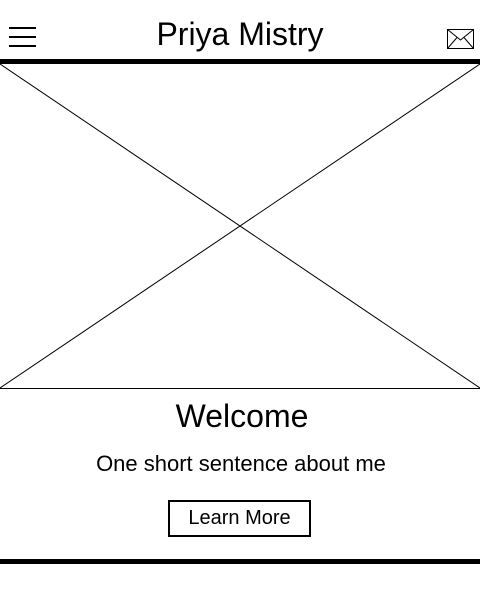 This screenshot has height=600, width=480. What do you see at coordinates (239, 518) in the screenshot?
I see `learn-more-button: Learn More` at bounding box center [239, 518].